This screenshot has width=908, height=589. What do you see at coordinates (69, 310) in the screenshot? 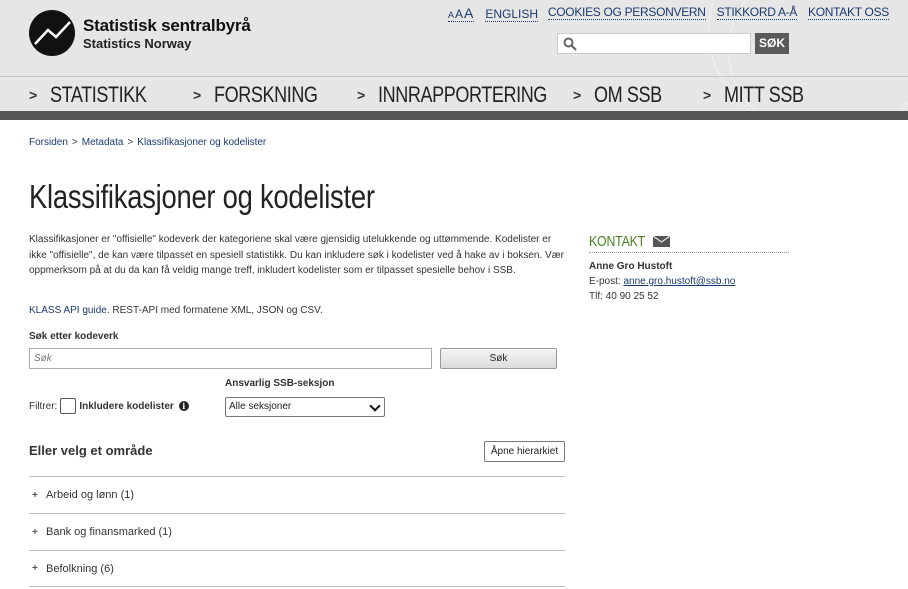
I see `klass-api-link: KLASS API guide.` at bounding box center [69, 310].